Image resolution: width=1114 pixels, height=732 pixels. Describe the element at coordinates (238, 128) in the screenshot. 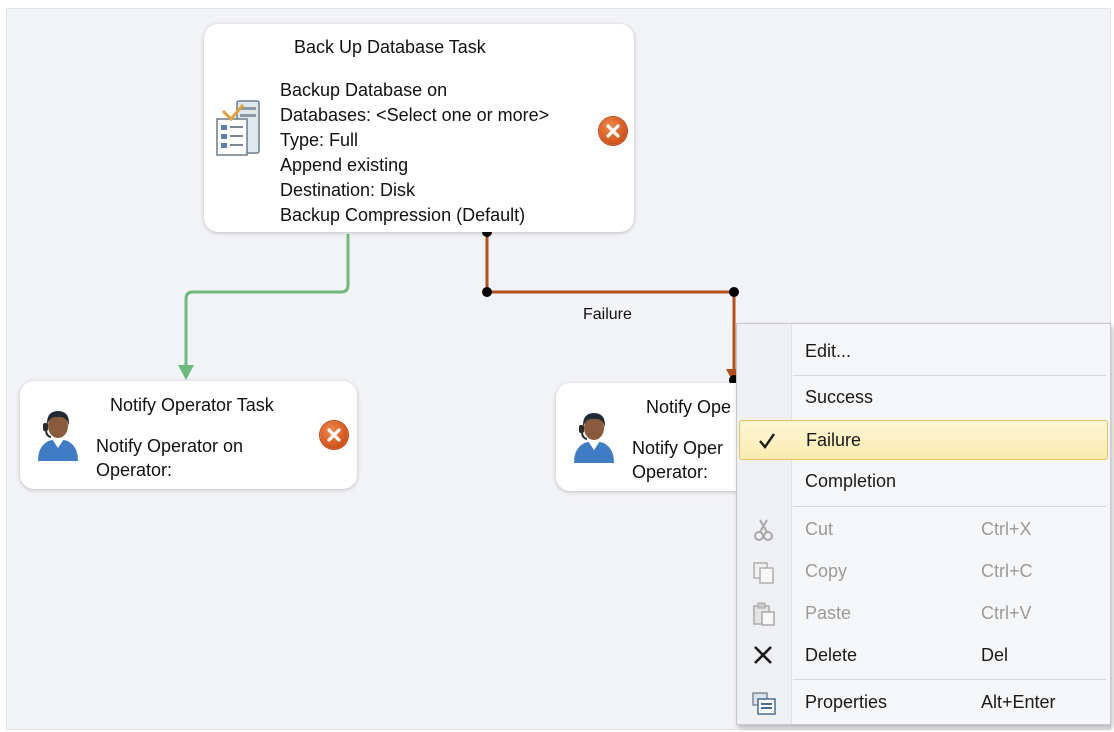

I see `database-backup-icon` at that location.